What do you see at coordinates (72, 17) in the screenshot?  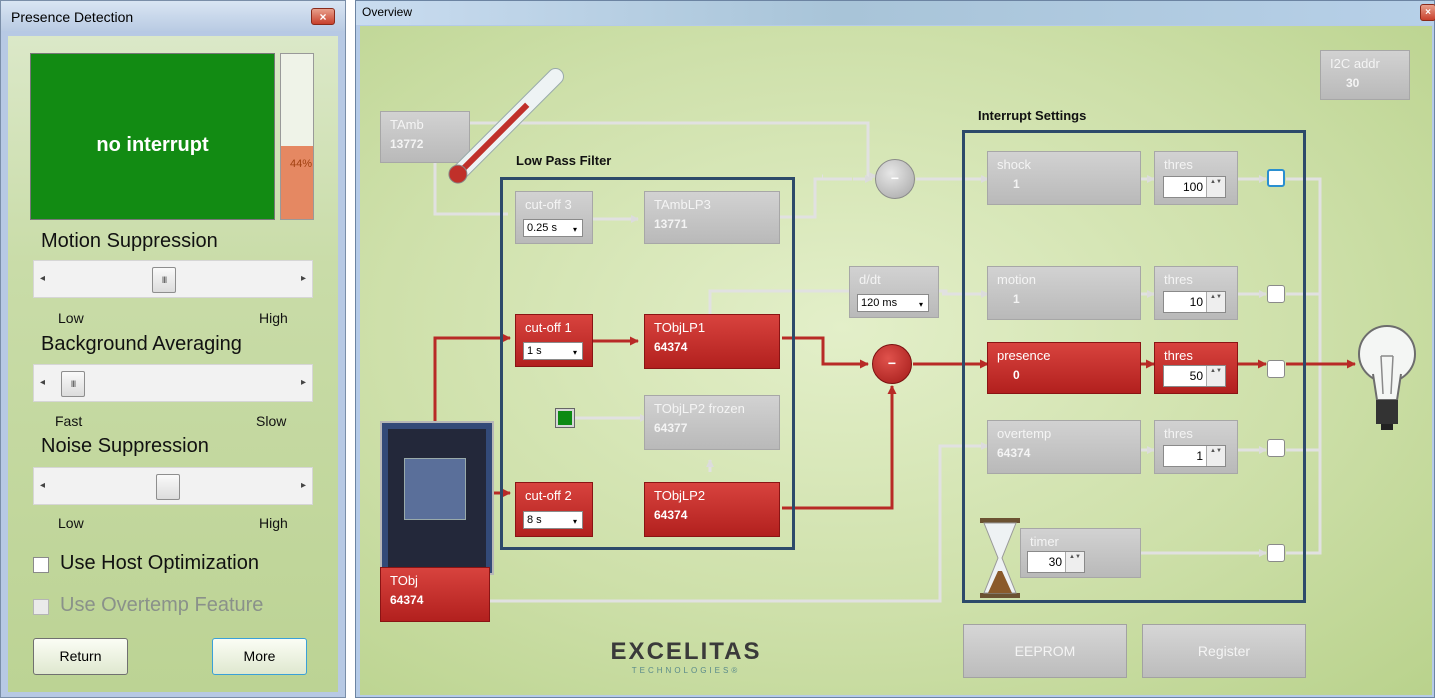 I see `window-title: Presence Detection` at bounding box center [72, 17].